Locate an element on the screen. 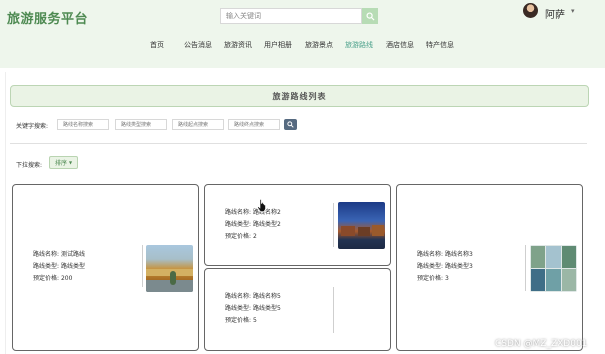  nav-item-announcements: 公告消息 is located at coordinates (198, 45).